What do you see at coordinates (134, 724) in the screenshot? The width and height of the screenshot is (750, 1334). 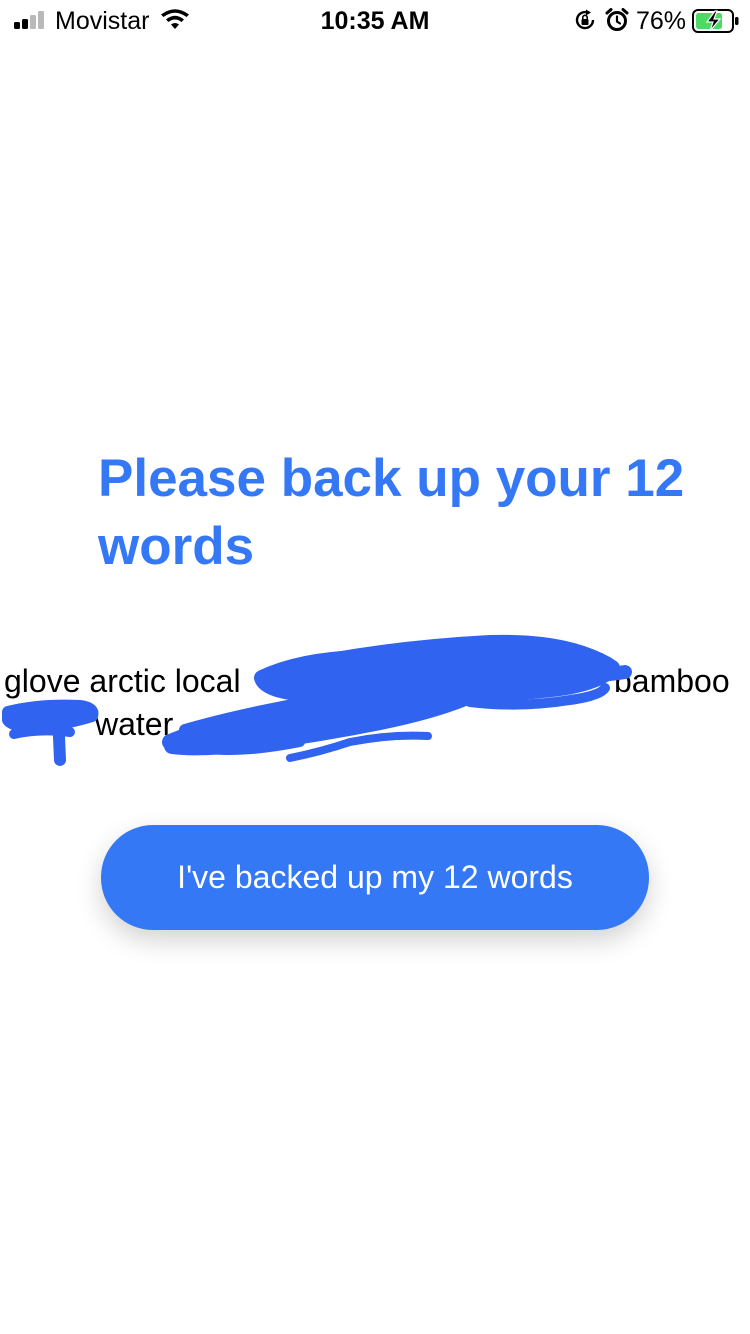 I see `seed-words-line2: water` at bounding box center [134, 724].